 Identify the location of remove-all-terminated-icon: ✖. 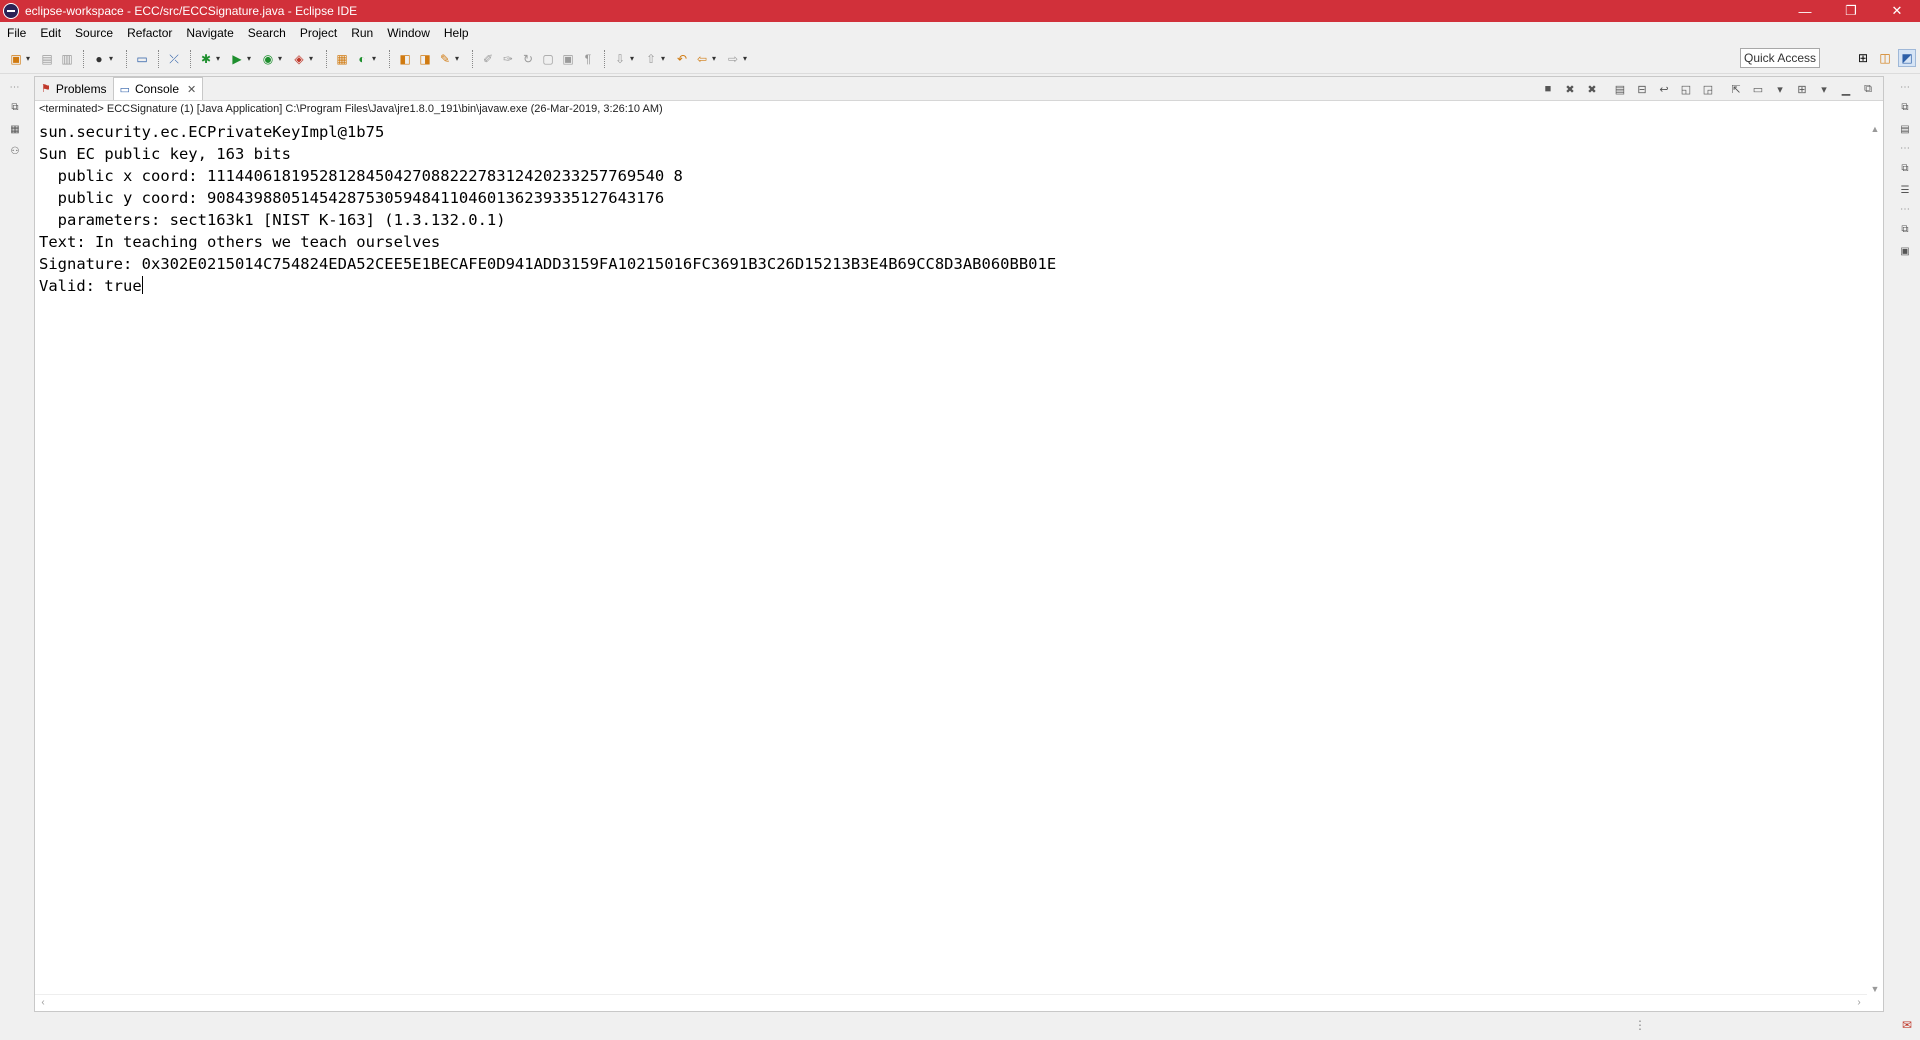
(1592, 89).